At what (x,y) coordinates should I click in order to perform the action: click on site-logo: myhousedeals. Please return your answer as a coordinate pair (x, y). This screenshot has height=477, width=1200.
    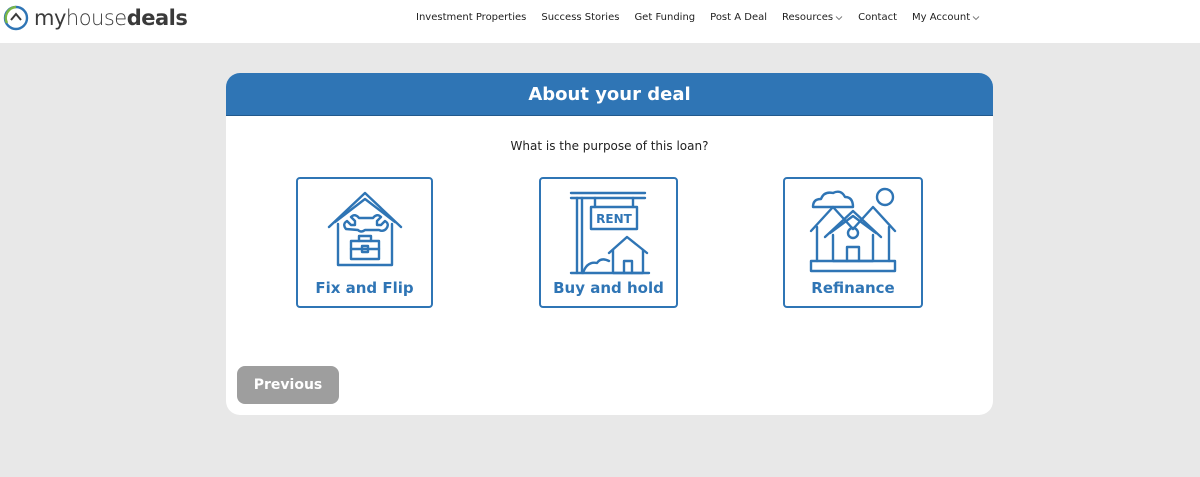
    Looking at the image, I should click on (95, 18).